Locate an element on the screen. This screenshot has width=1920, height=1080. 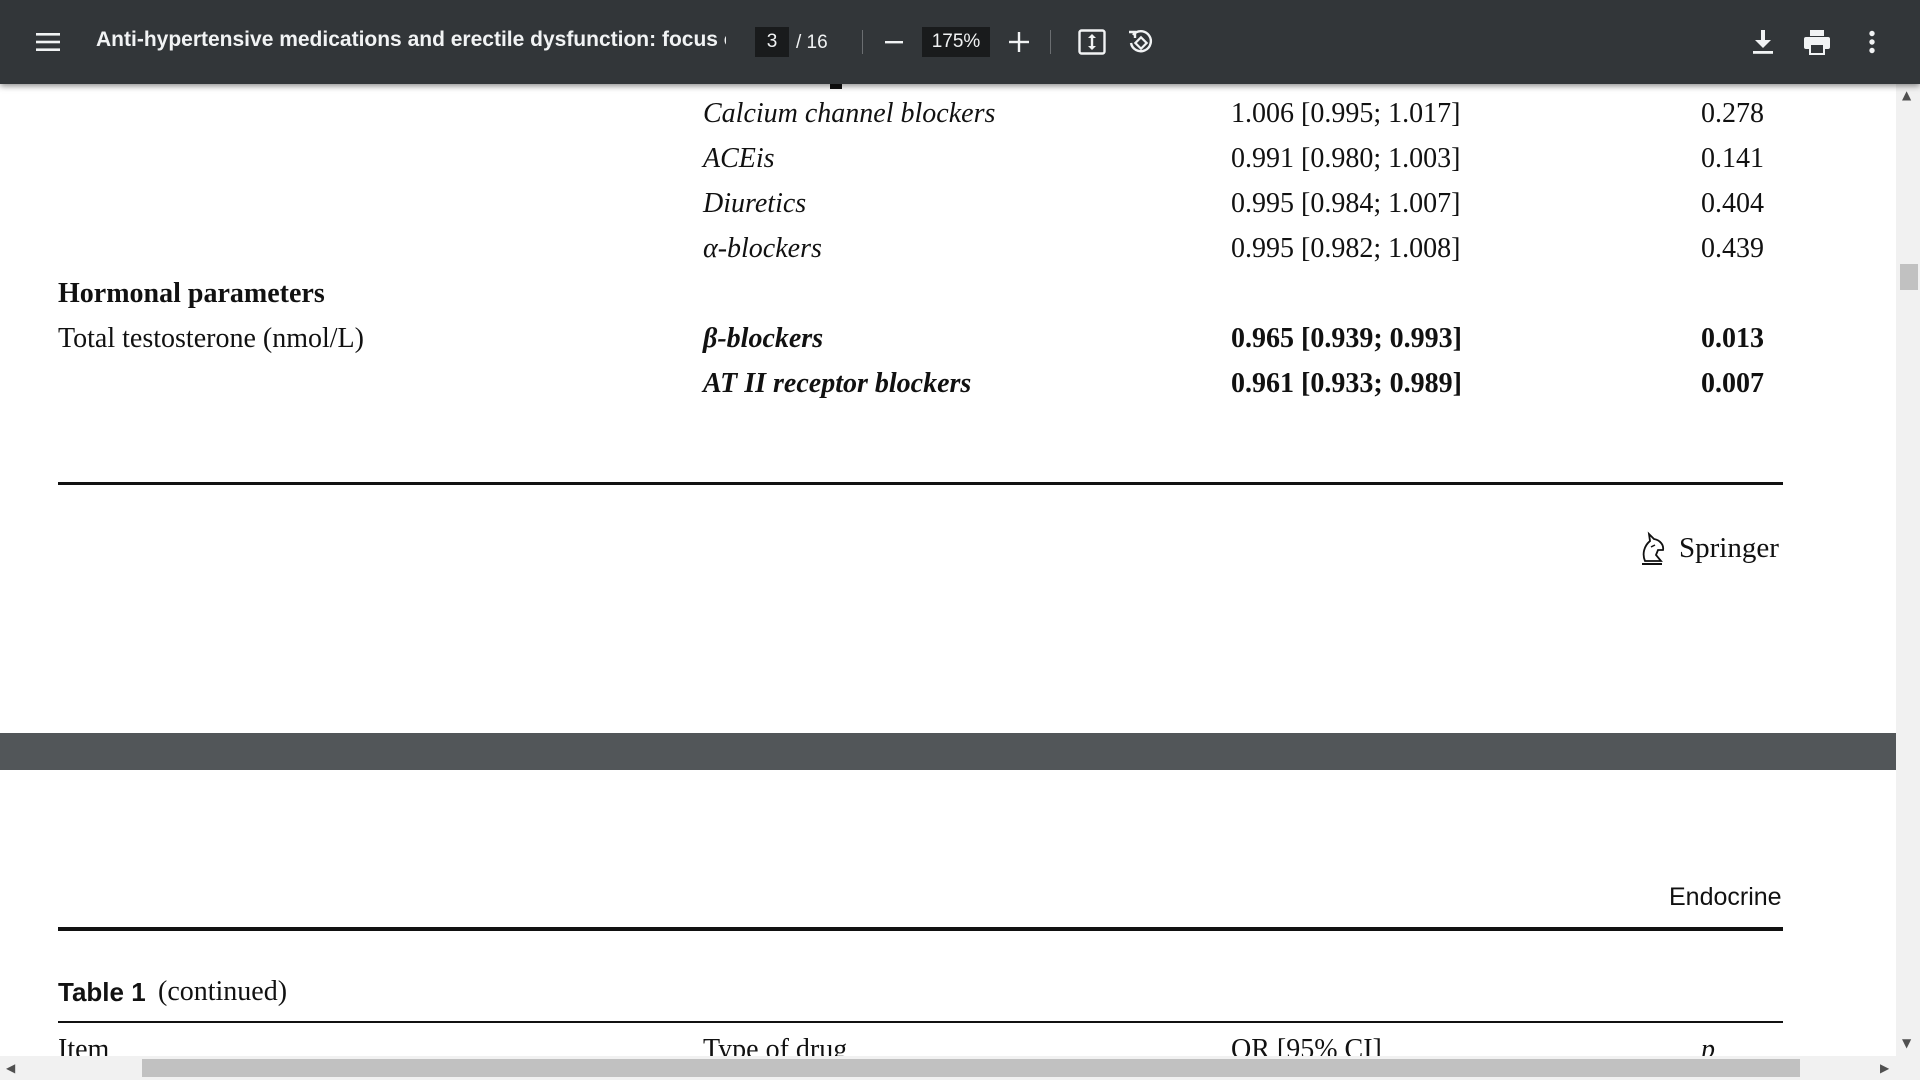
download-icon is located at coordinates (1763, 42).